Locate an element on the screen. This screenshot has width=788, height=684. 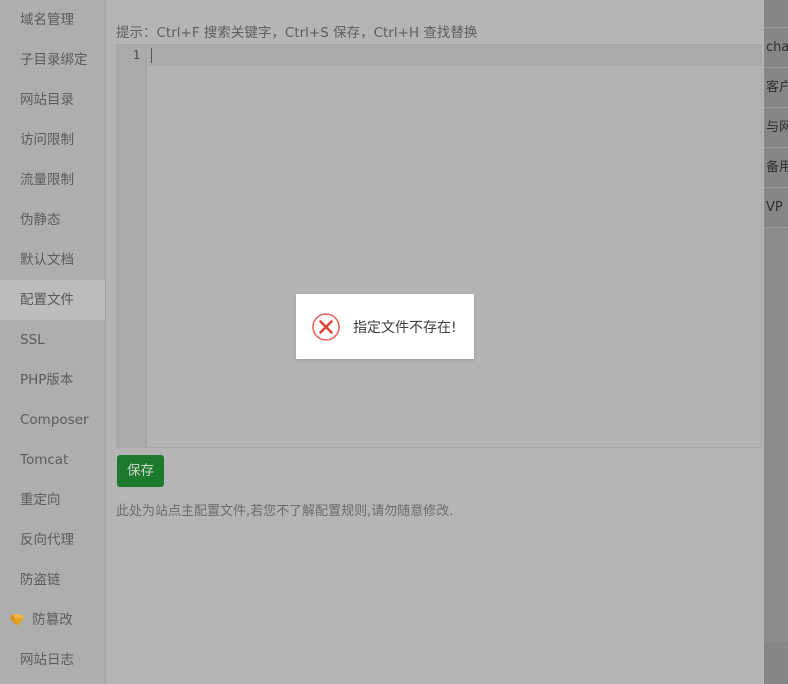
editor-active-line is located at coordinates (454, 55).